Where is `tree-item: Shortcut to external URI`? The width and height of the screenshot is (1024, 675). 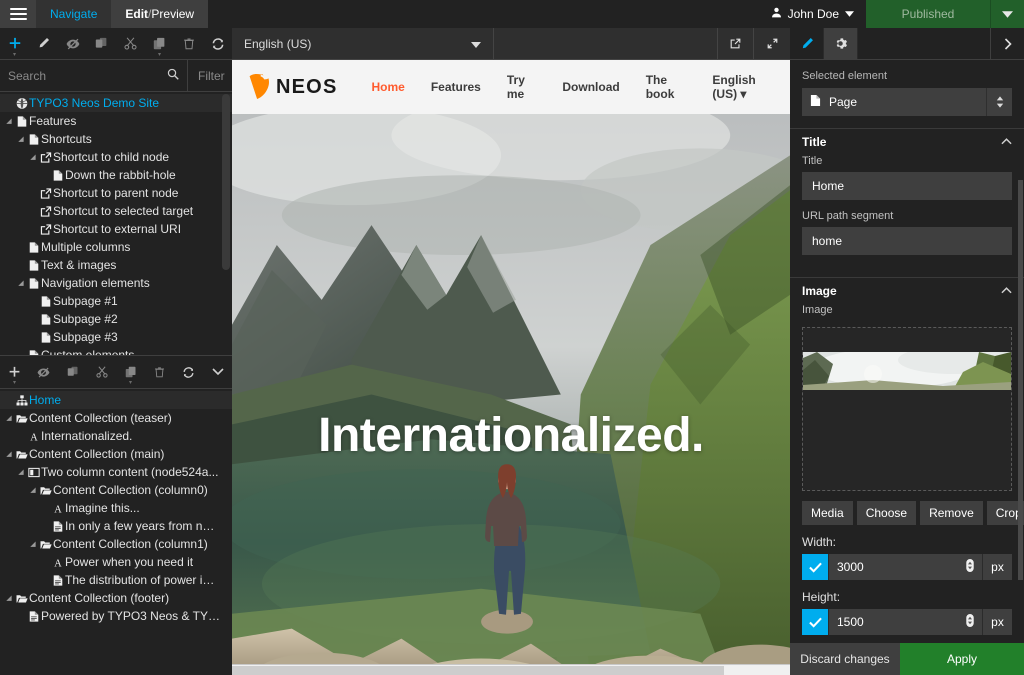
tree-item: Shortcut to external URI is located at coordinates (116, 229).